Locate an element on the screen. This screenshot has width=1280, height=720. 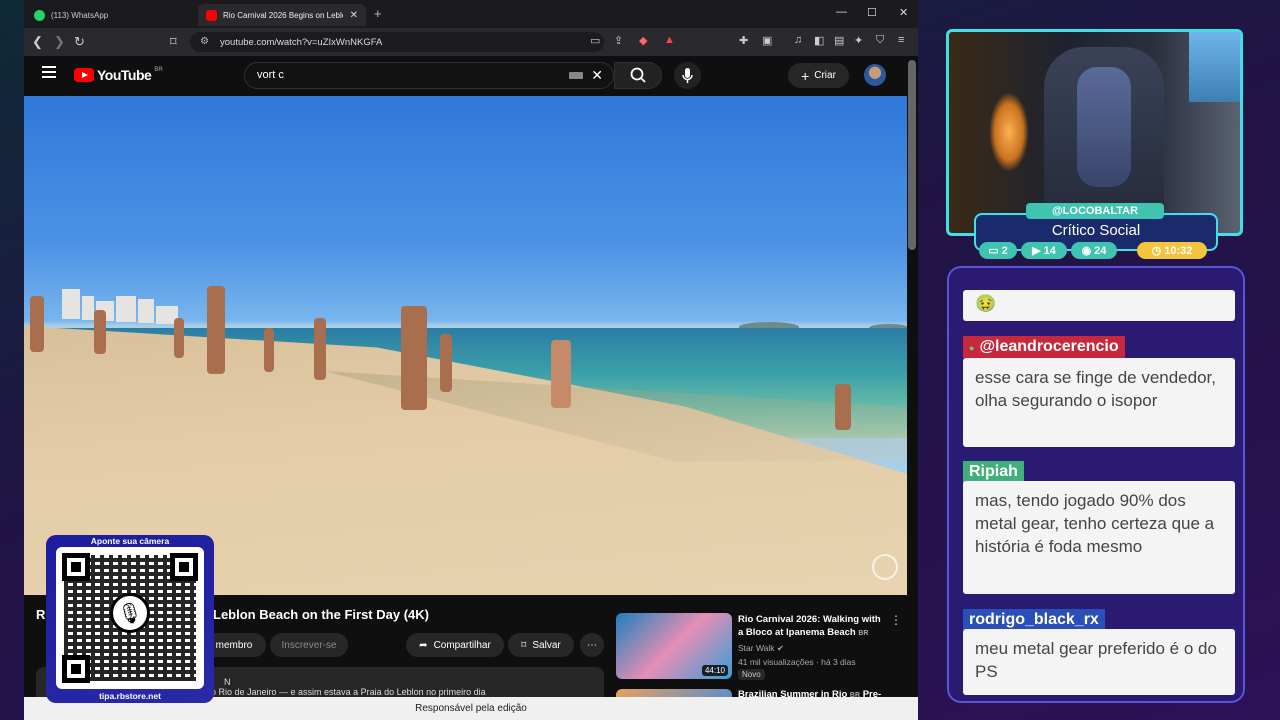
chat-text: meu metal gear preferido é o do PS is located at coordinates (1096, 660).